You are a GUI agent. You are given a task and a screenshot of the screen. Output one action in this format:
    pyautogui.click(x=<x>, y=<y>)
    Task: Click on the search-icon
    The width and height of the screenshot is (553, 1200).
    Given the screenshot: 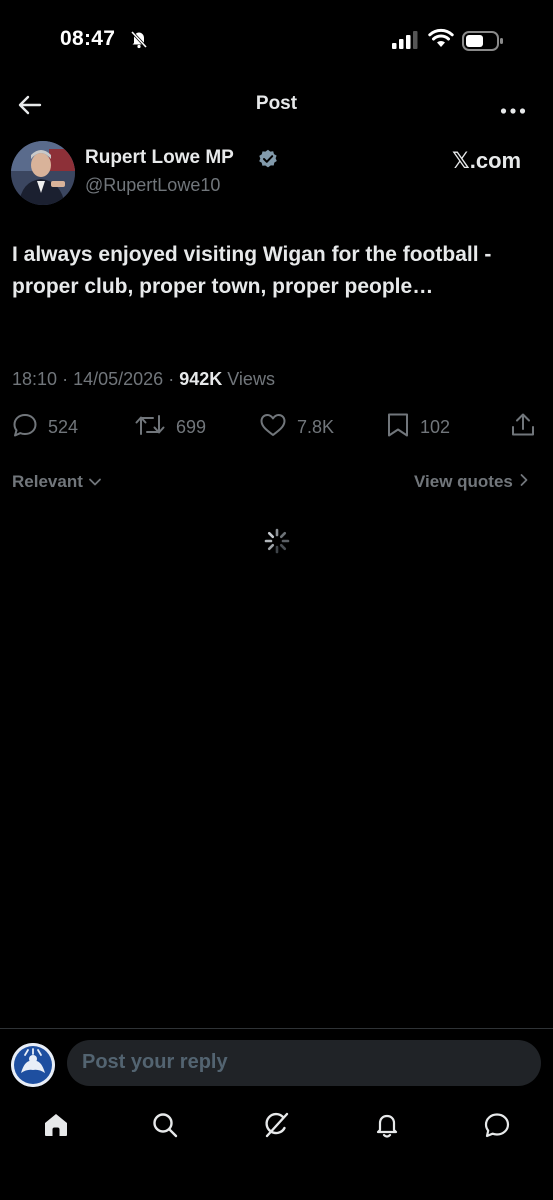 What is the action you would take?
    pyautogui.click(x=165, y=1127)
    